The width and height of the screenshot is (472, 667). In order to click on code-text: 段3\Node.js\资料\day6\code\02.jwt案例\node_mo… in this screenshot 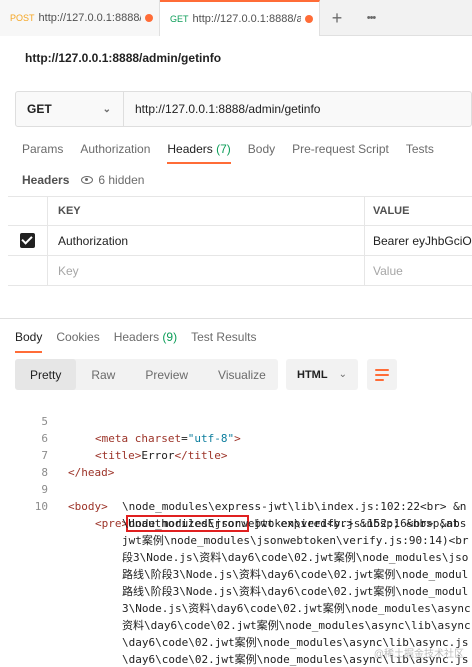, I will do `click(295, 557)`.